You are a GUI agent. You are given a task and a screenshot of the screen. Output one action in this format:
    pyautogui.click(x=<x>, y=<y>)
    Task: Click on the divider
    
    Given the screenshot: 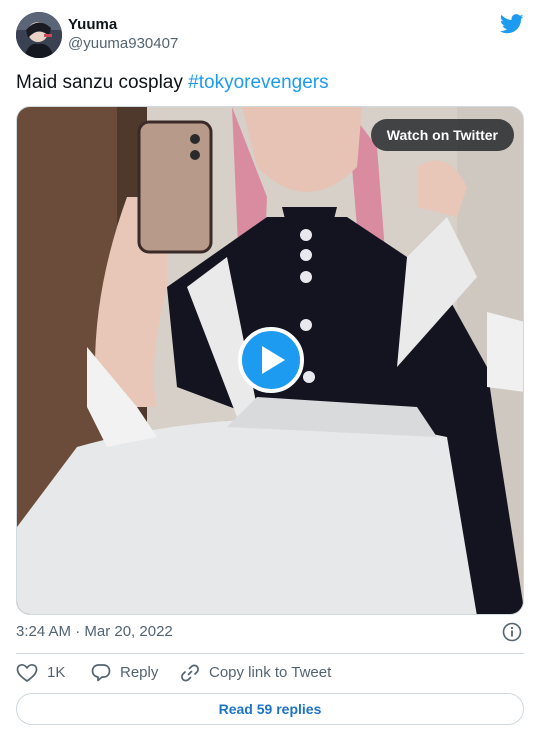 What is the action you would take?
    pyautogui.click(x=270, y=653)
    